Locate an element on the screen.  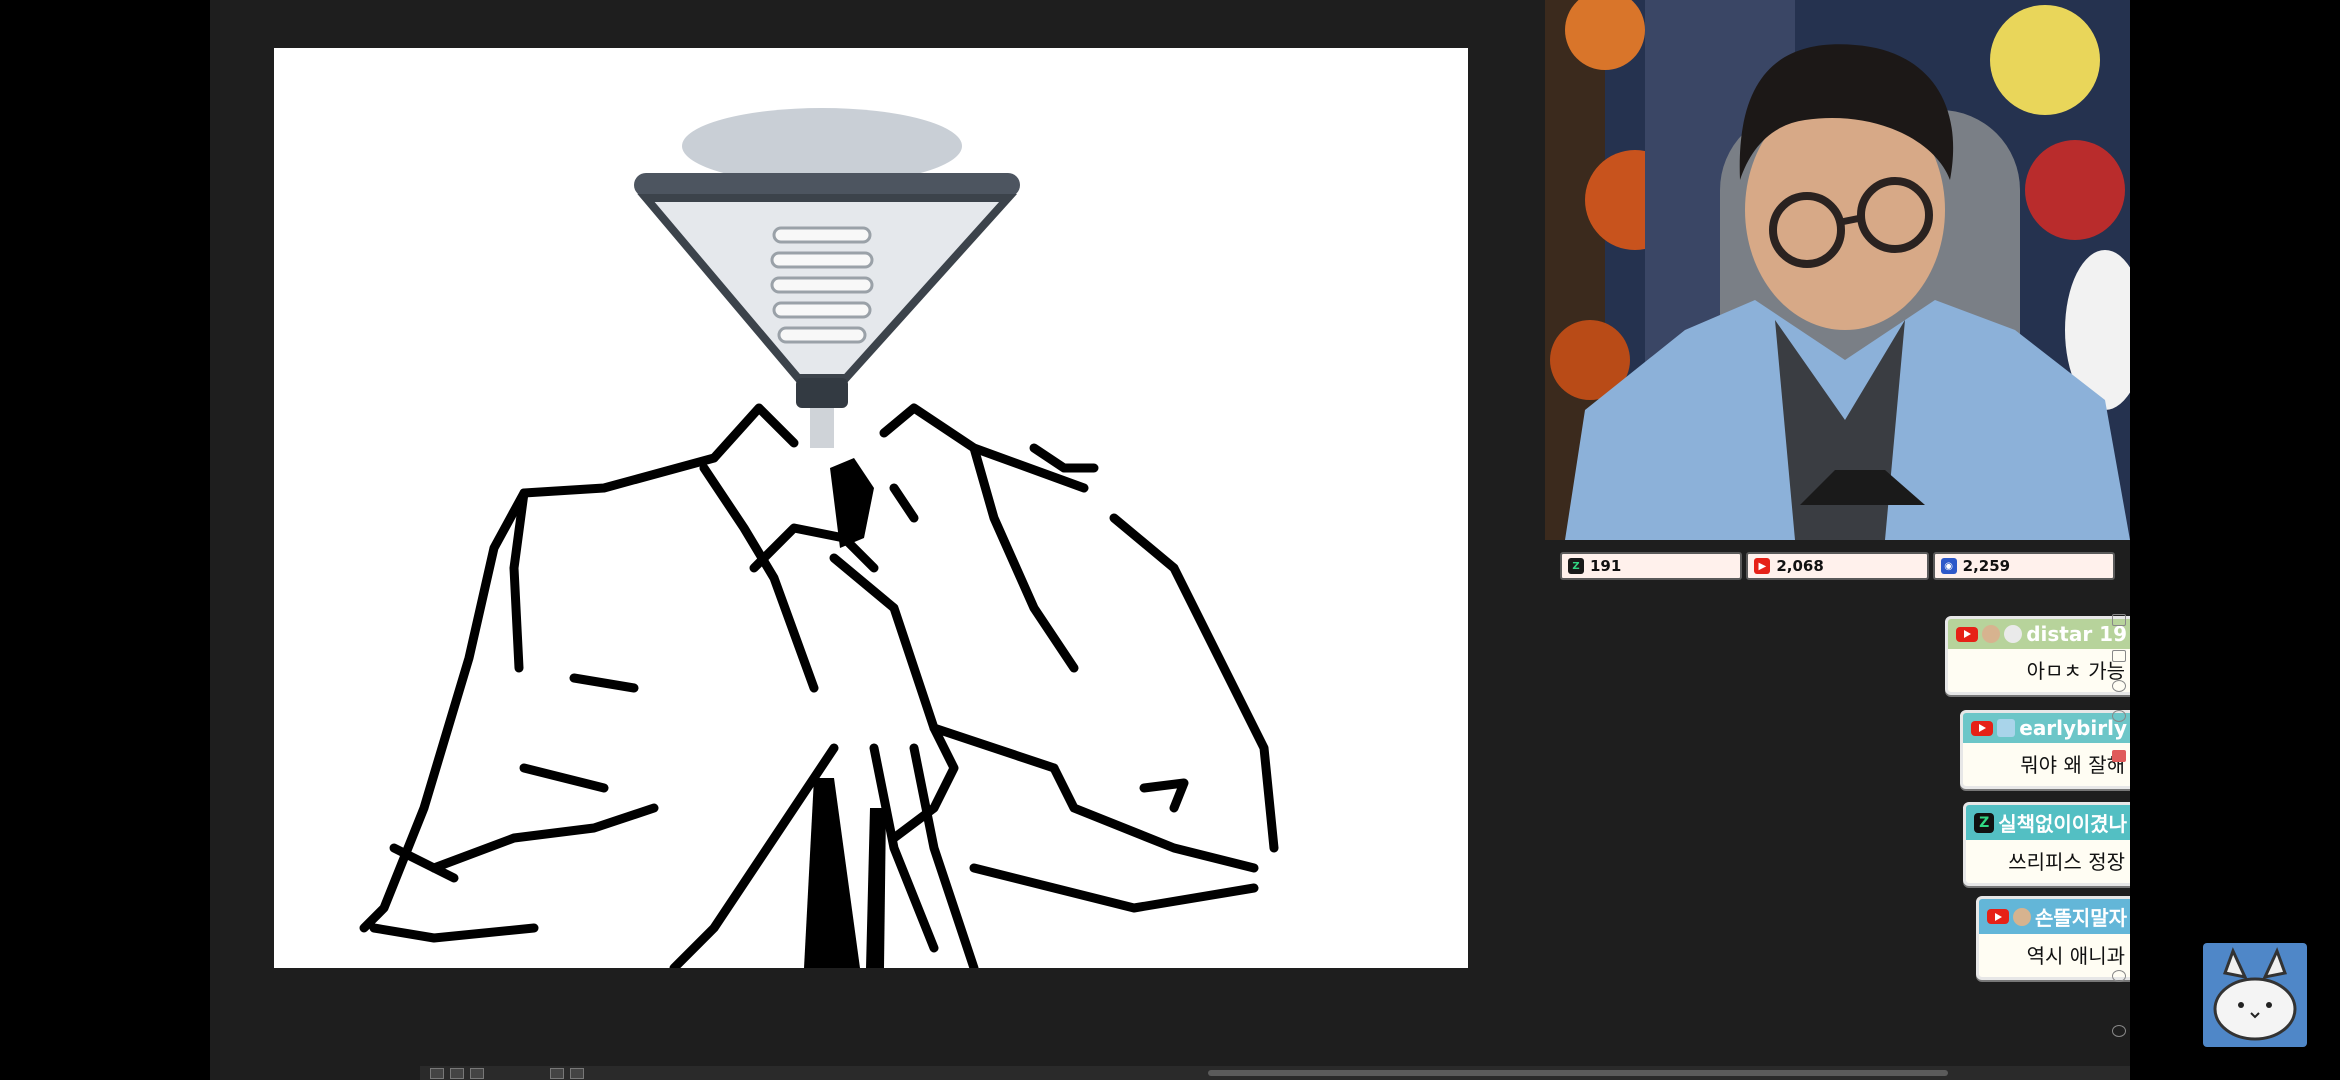
viewer-stats-bar: Z 191 ▶ 2,068 ◉ 2,259 is located at coordinates (1837, 566).